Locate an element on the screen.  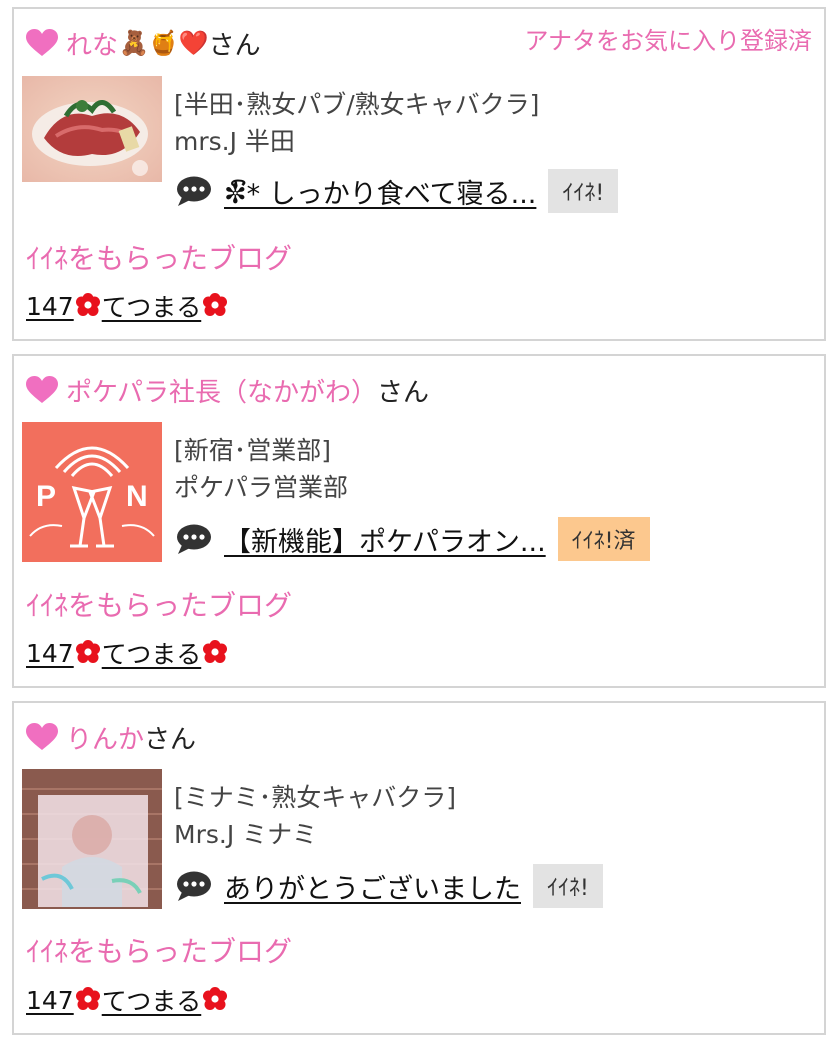
thumb-letter-n: N is located at coordinates (137, 496).